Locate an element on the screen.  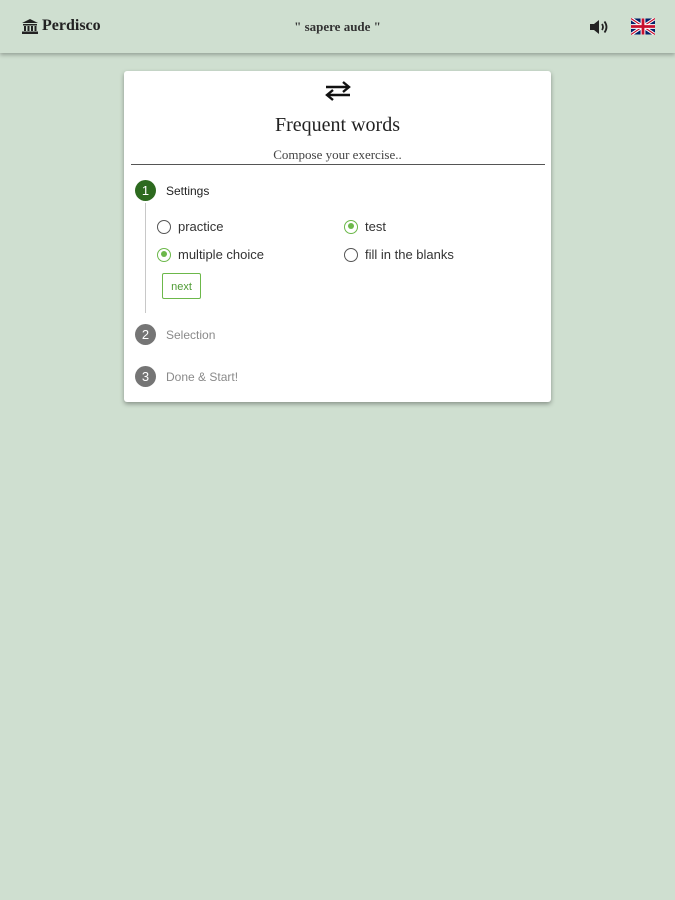
card-title: Frequent words is located at coordinates (337, 125).